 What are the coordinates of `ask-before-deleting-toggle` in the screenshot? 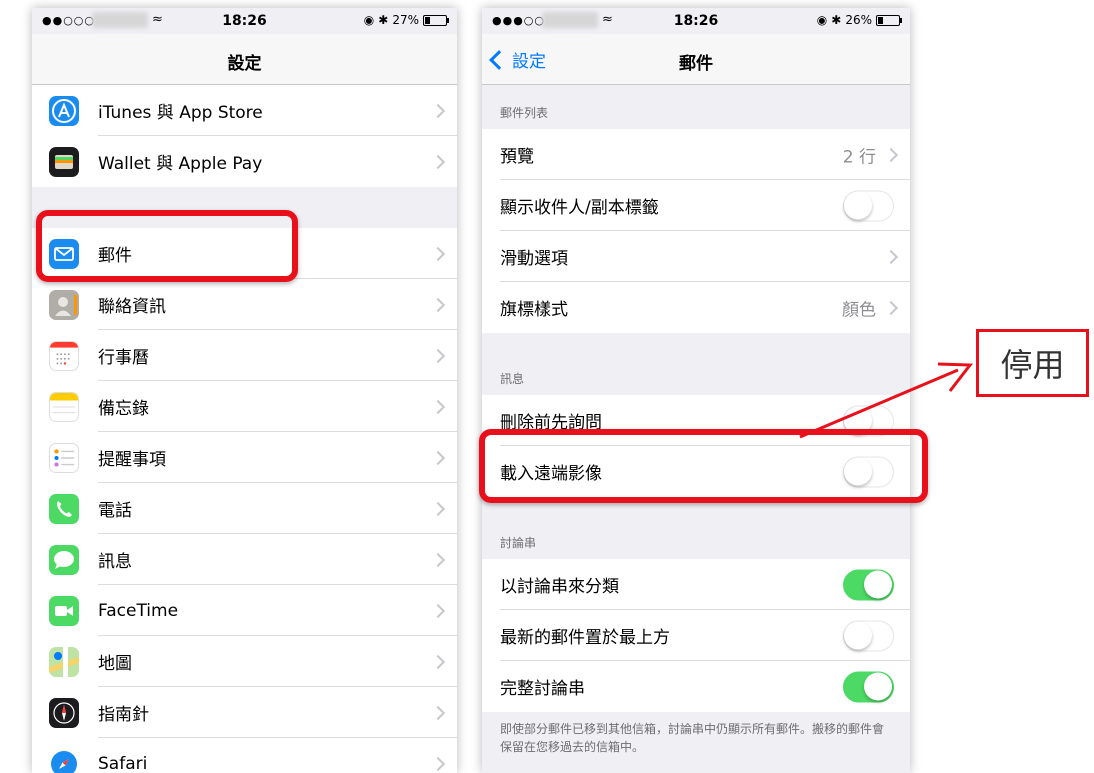 It's located at (868, 420).